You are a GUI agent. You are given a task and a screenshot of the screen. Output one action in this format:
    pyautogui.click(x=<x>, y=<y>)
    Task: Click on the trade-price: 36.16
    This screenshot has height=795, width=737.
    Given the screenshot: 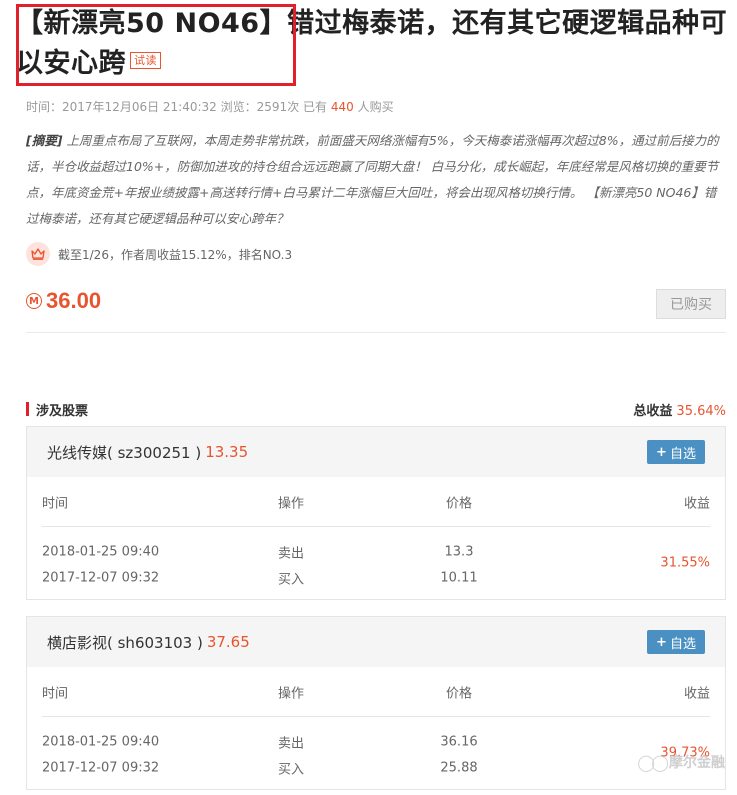 What is the action you would take?
    pyautogui.click(x=459, y=742)
    